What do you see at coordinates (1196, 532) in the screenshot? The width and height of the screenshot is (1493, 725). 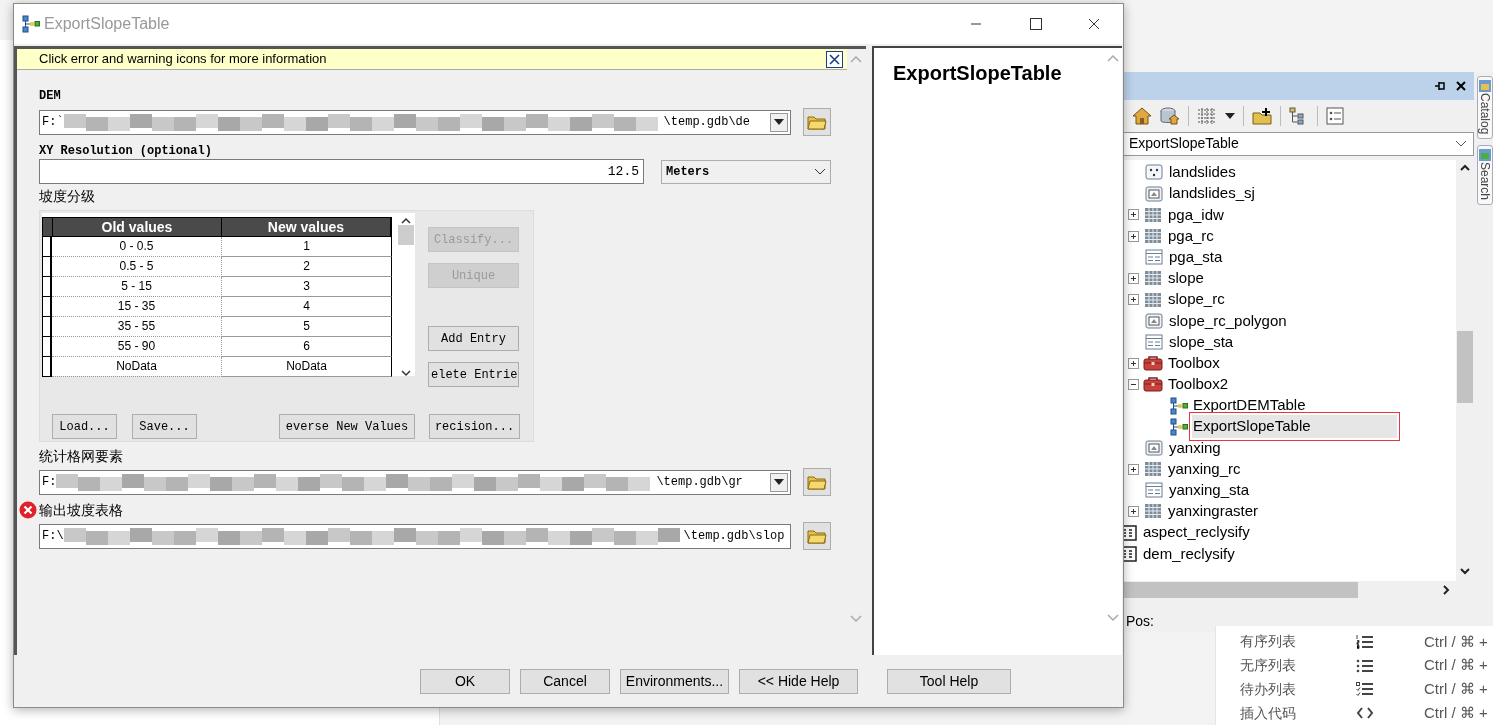 I see `tree-item: aspect_reclysify` at bounding box center [1196, 532].